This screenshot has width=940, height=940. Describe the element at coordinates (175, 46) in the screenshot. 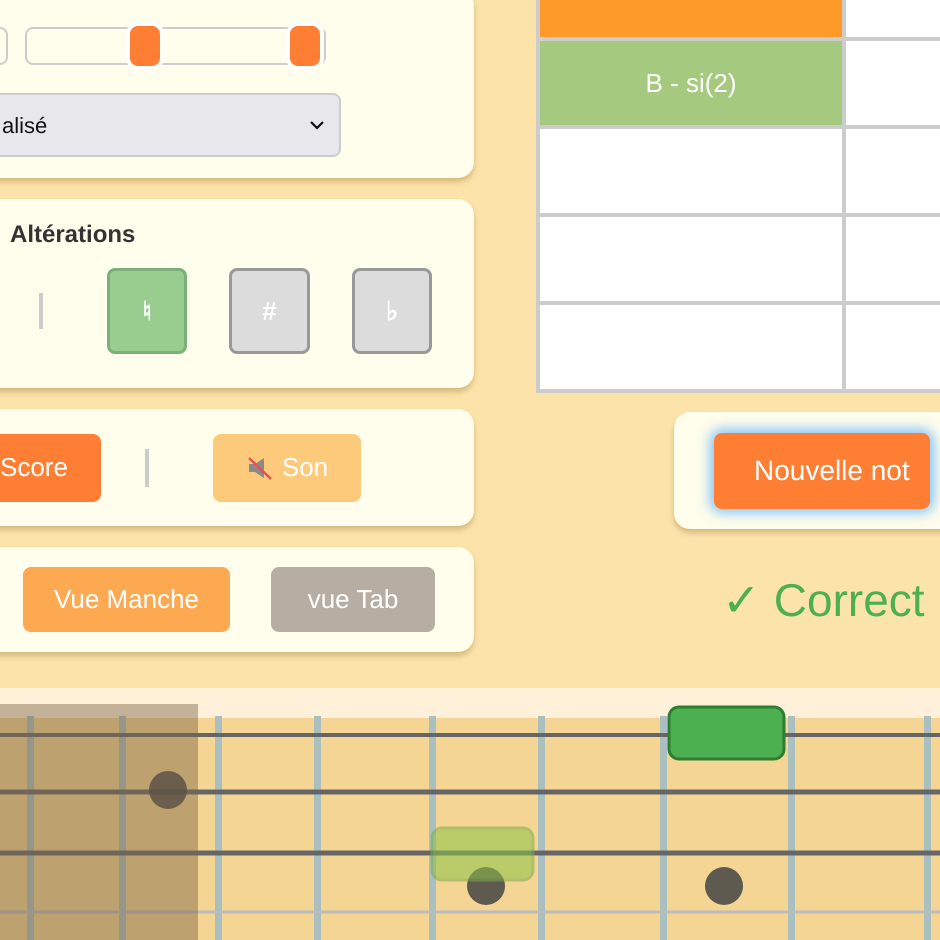

I see `range-slider-track` at that location.